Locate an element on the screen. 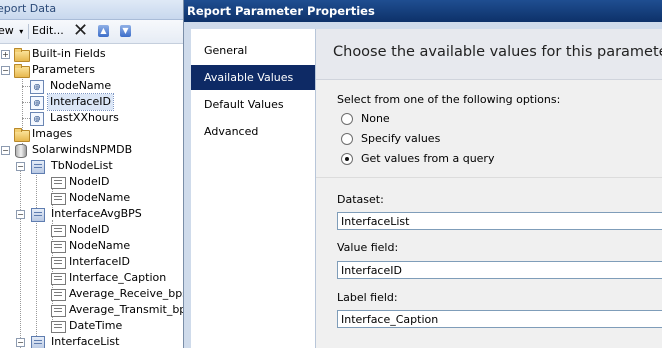 This screenshot has height=348, width=662. tree-label: SolarwindsNPMDB is located at coordinates (82, 149).